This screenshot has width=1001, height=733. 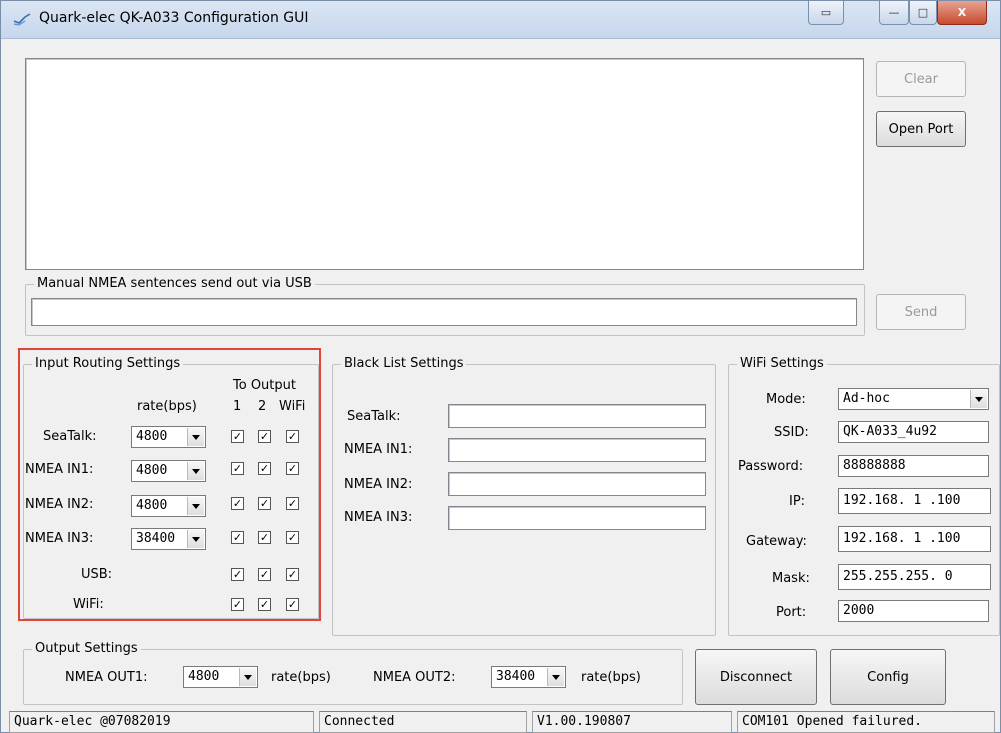 What do you see at coordinates (611, 677) in the screenshot?
I see `nmea-out2-unit: rate(bps)` at bounding box center [611, 677].